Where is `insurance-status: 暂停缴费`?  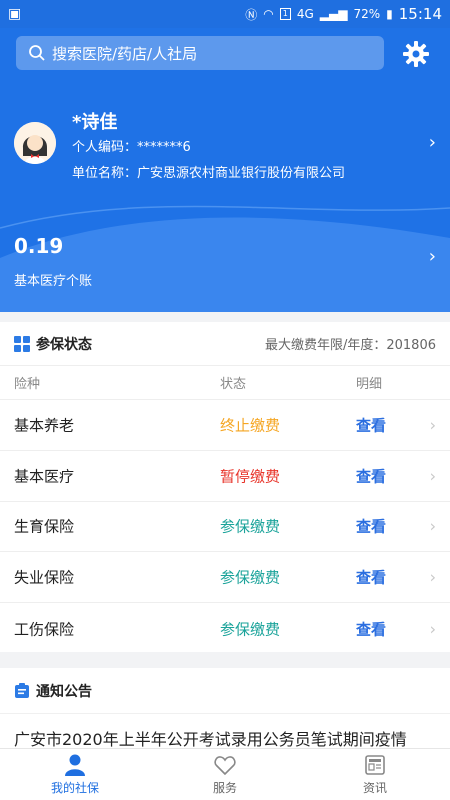 insurance-status: 暂停缴费 is located at coordinates (250, 476).